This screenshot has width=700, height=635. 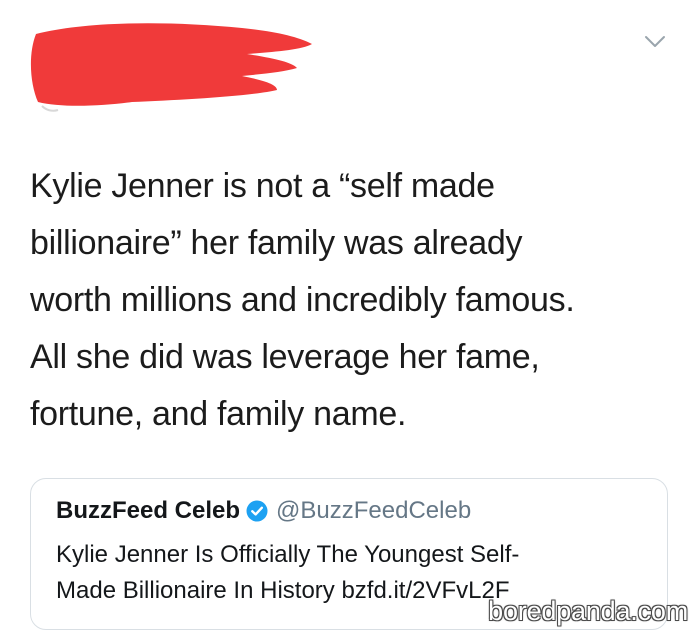 I want to click on quoted-tweet-header: BuzzFeed Celeb @BuzzFeedCeleb, so click(x=263, y=511).